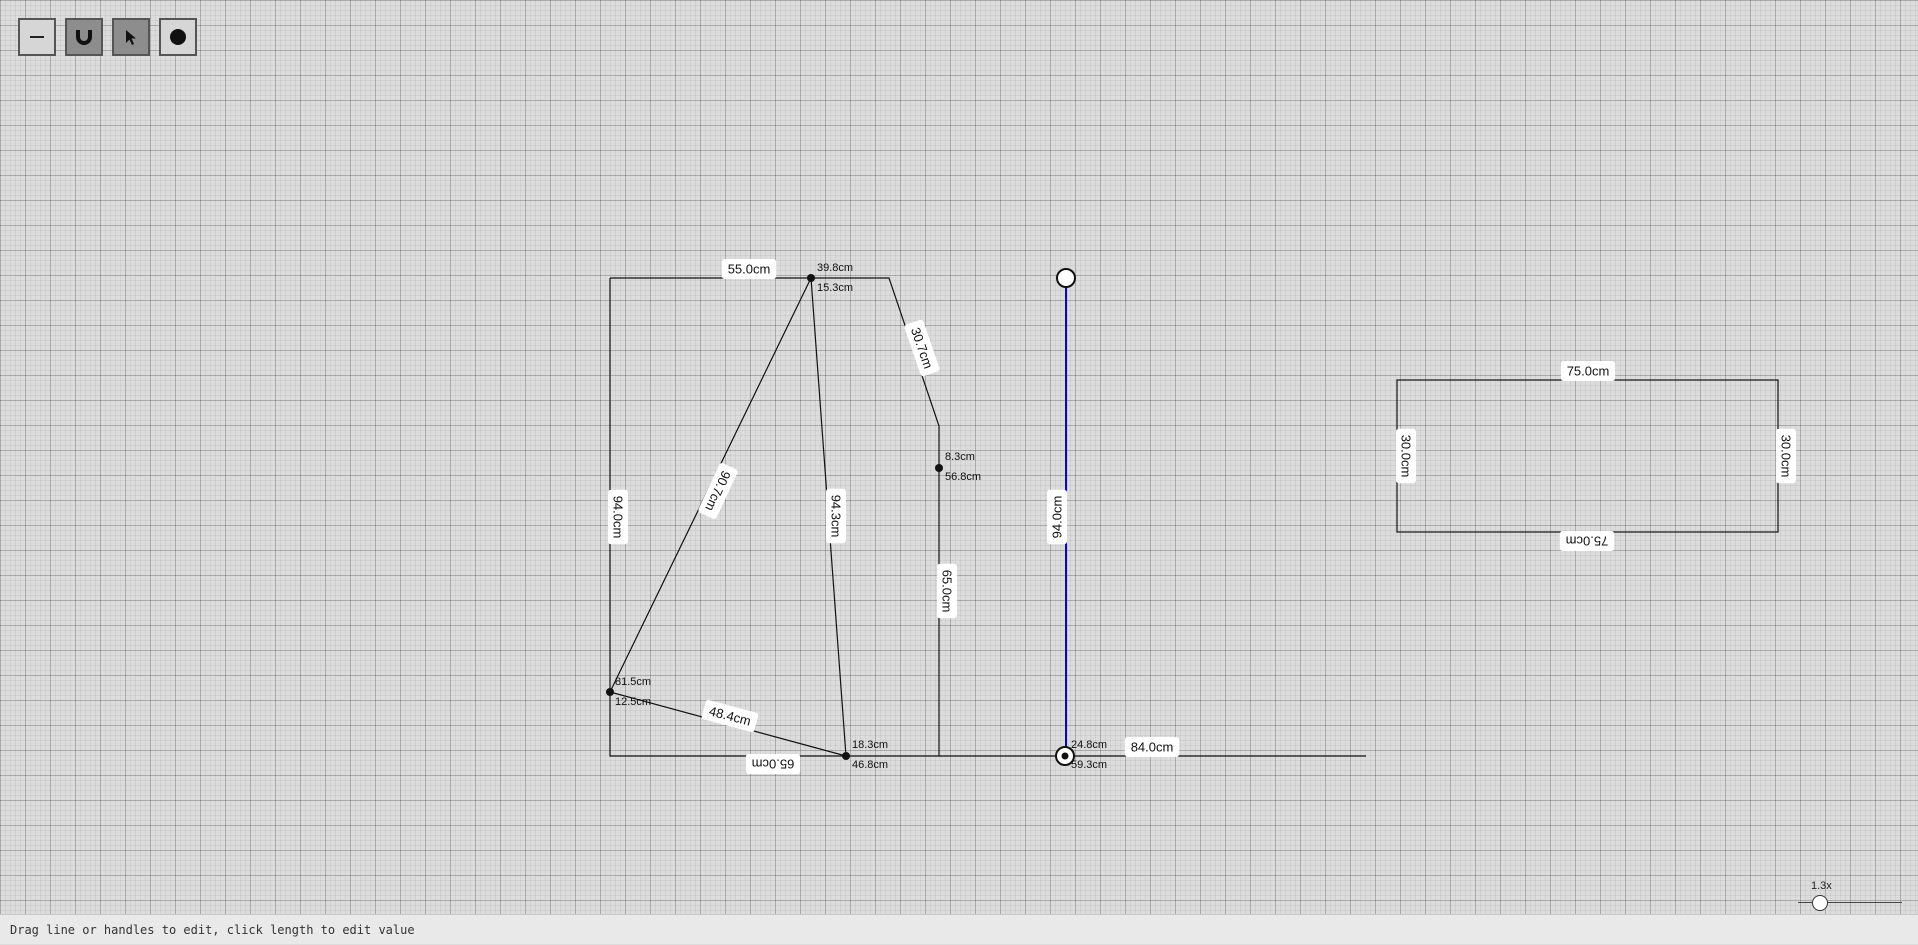  I want to click on label-rect-top-text: 75.0cm, so click(1588, 371).